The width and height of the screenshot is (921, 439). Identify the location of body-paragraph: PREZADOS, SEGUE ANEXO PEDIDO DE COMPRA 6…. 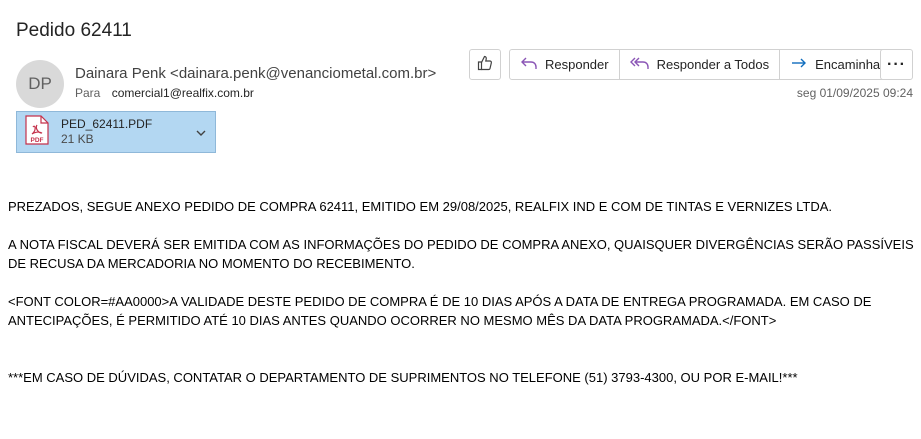
(420, 206).